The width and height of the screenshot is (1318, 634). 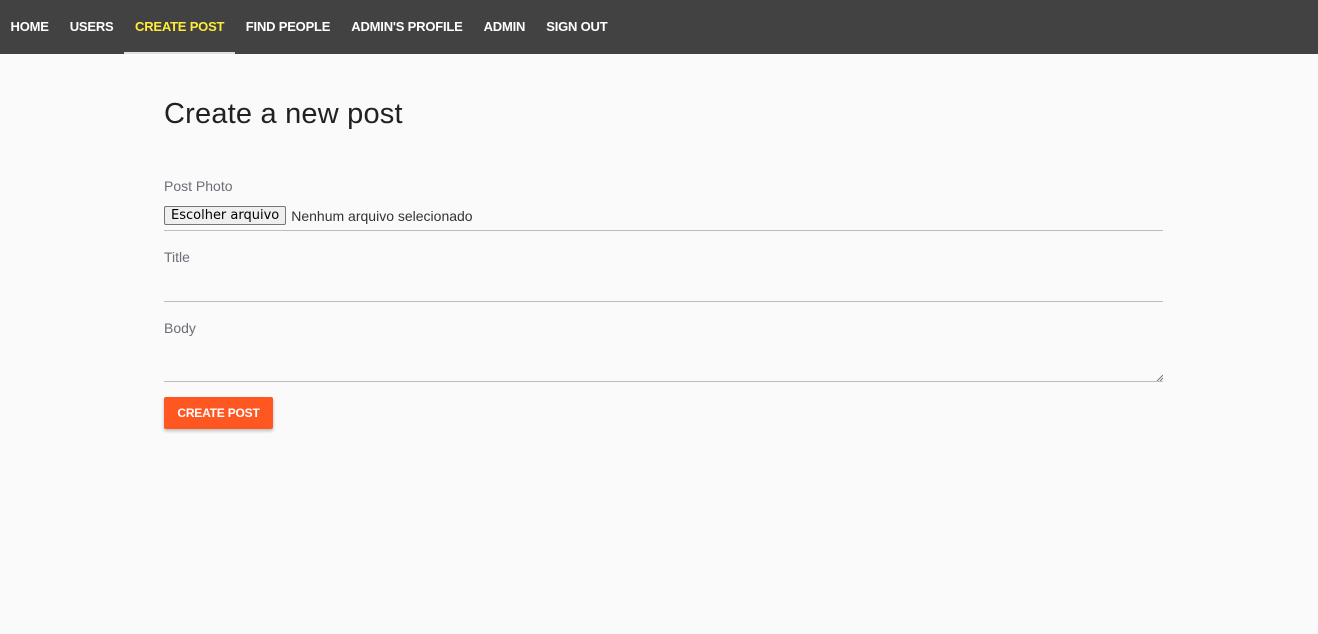 What do you see at coordinates (663, 288) in the screenshot?
I see `title-input` at bounding box center [663, 288].